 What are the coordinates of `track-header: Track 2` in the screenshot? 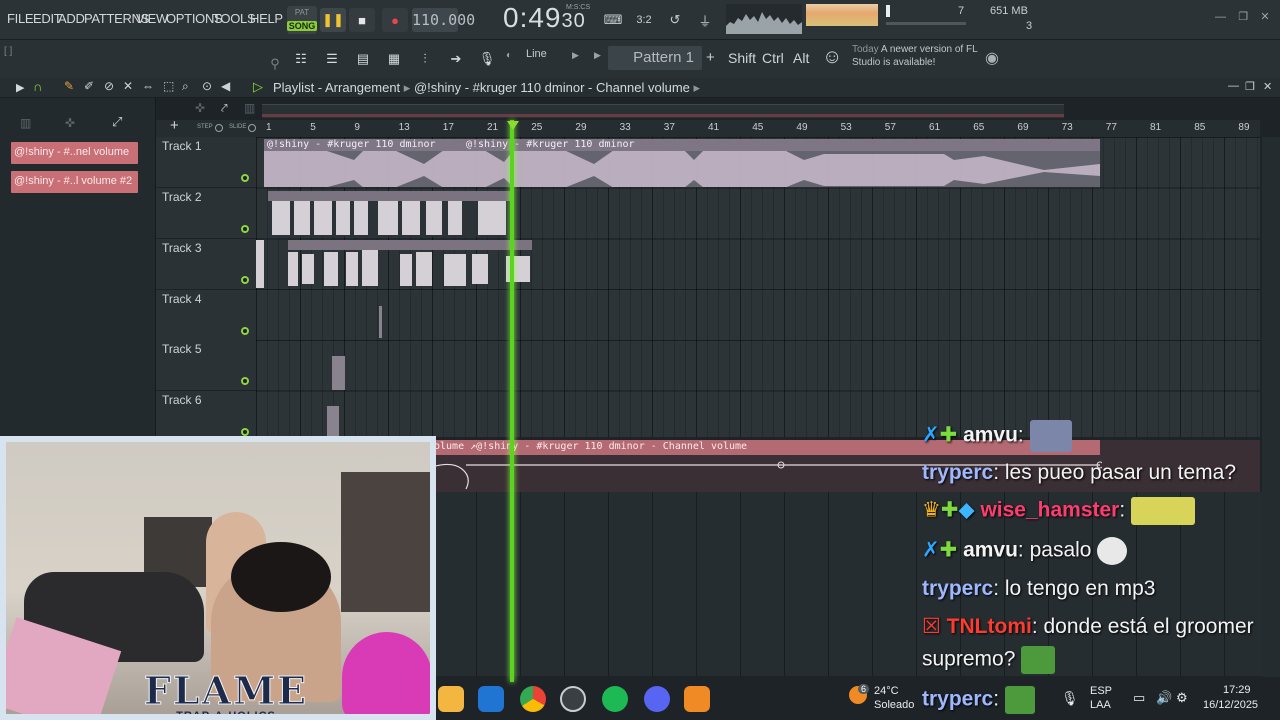 It's located at (206, 213).